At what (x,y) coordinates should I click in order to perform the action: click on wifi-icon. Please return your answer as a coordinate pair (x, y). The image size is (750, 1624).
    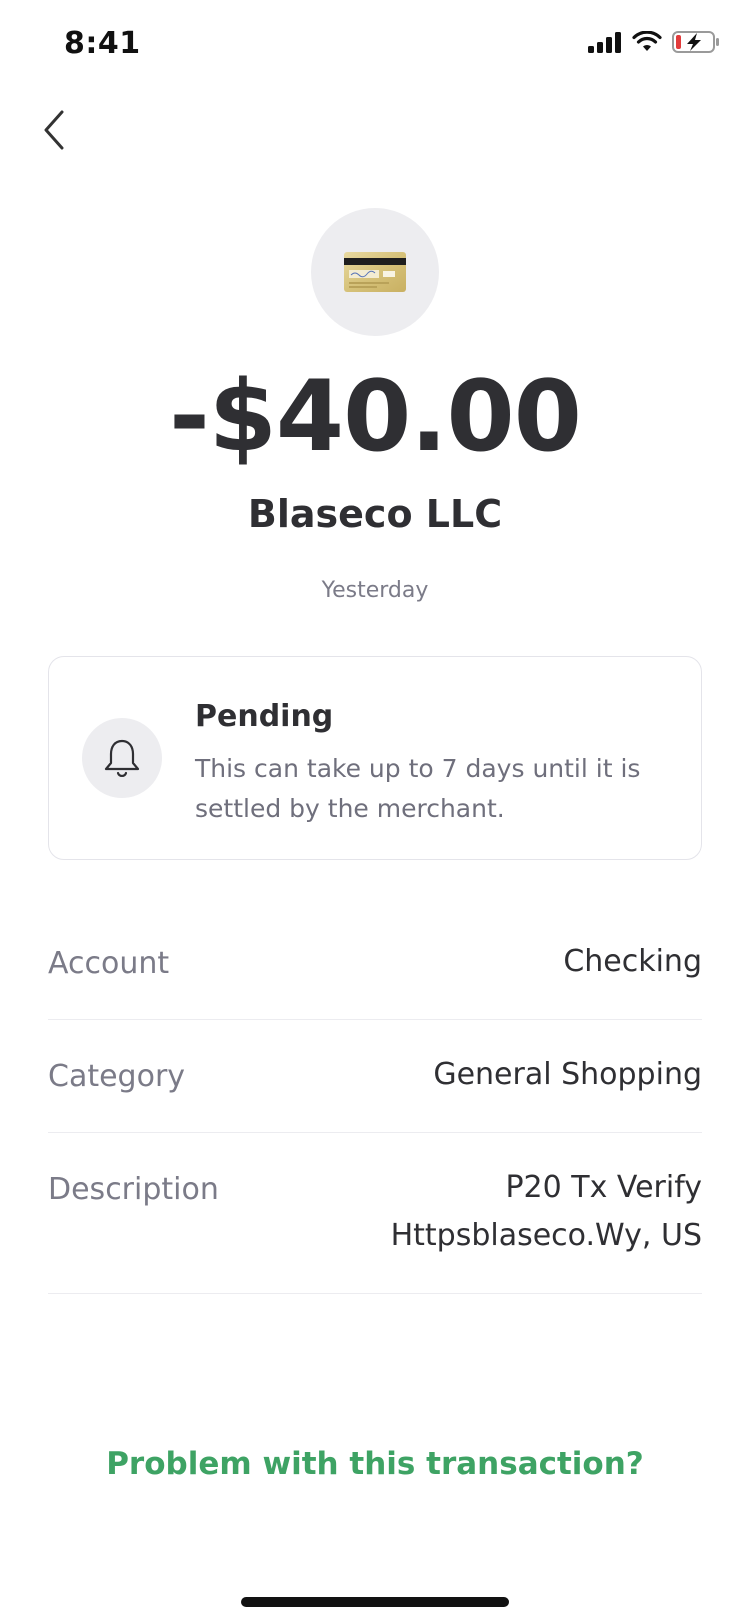
    Looking at the image, I should click on (647, 41).